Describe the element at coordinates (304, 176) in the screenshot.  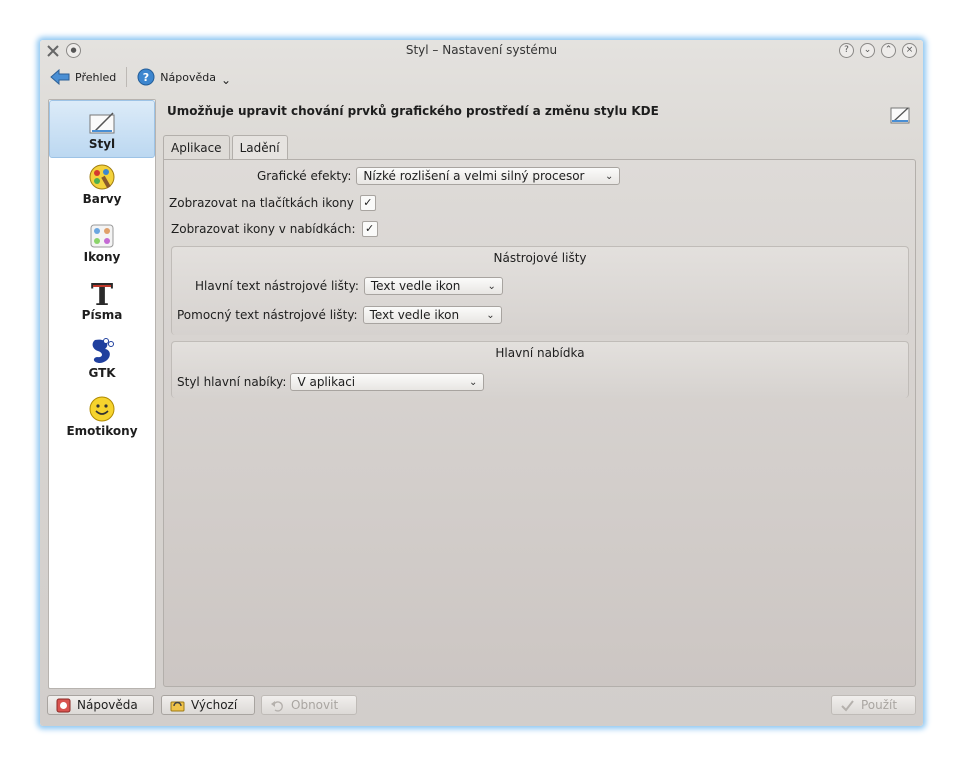
I see `graphic-effects-label: Grafické efekty:` at that location.